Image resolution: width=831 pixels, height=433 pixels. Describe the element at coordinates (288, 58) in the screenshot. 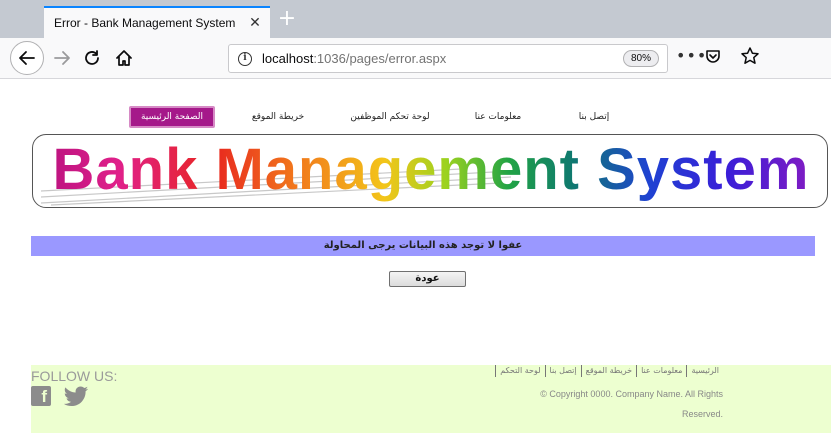

I see `url-host: localhost` at that location.